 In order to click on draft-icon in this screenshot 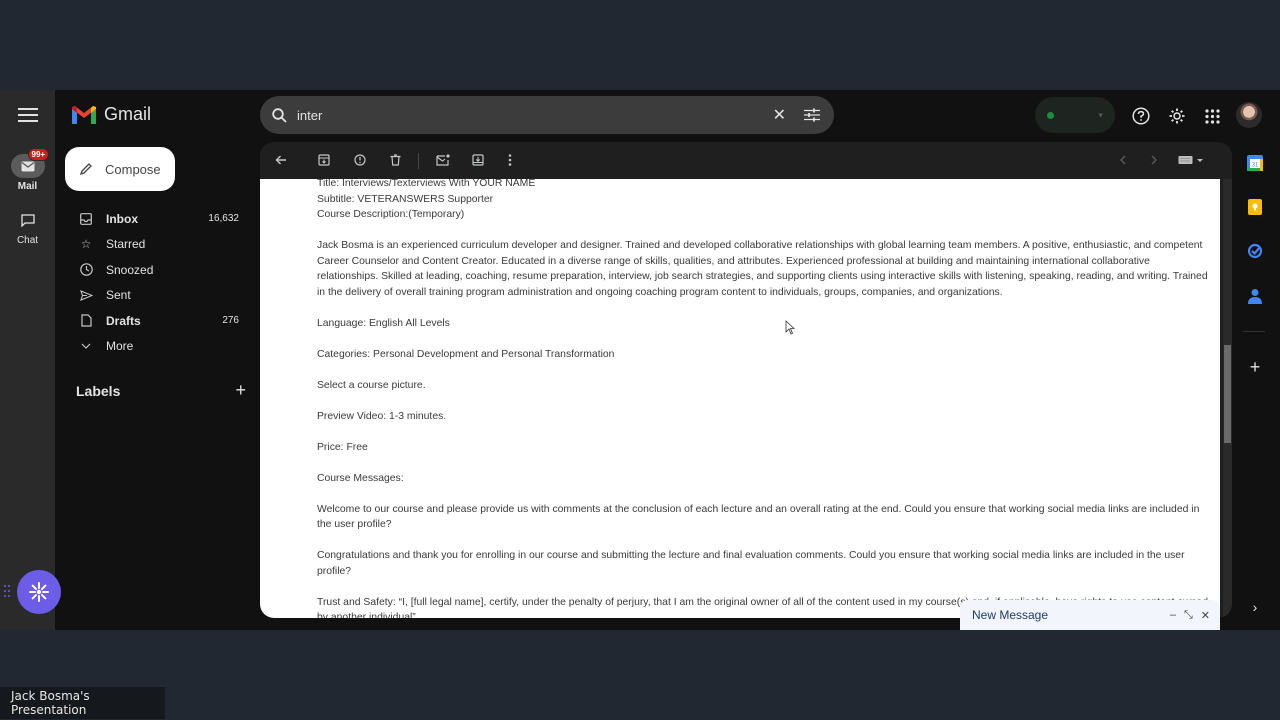, I will do `click(86, 321)`.